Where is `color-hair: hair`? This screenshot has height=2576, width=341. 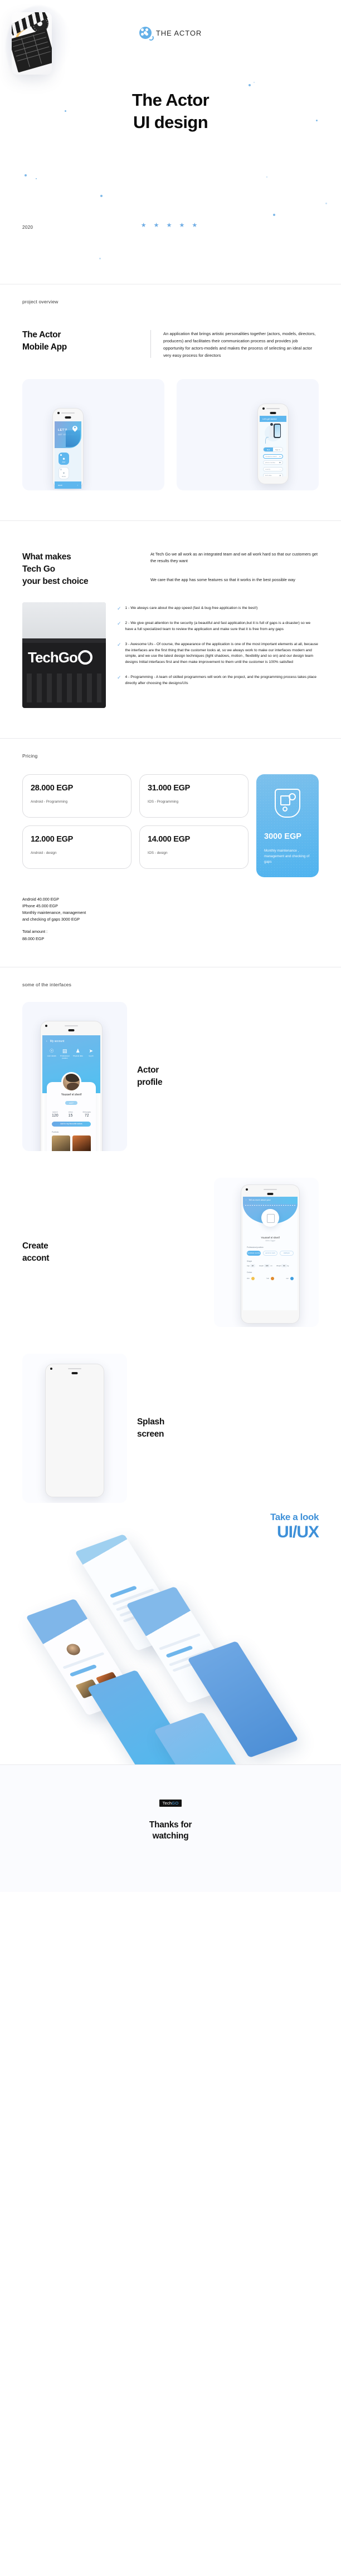
color-hair: hair is located at coordinates (270, 1278).